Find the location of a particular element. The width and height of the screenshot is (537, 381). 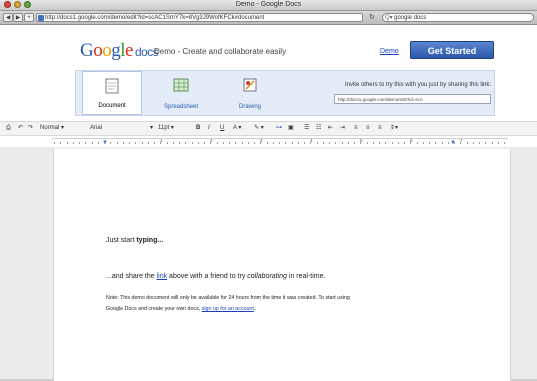

window-titlebar: Demo - Google Docs is located at coordinates (268, 5).